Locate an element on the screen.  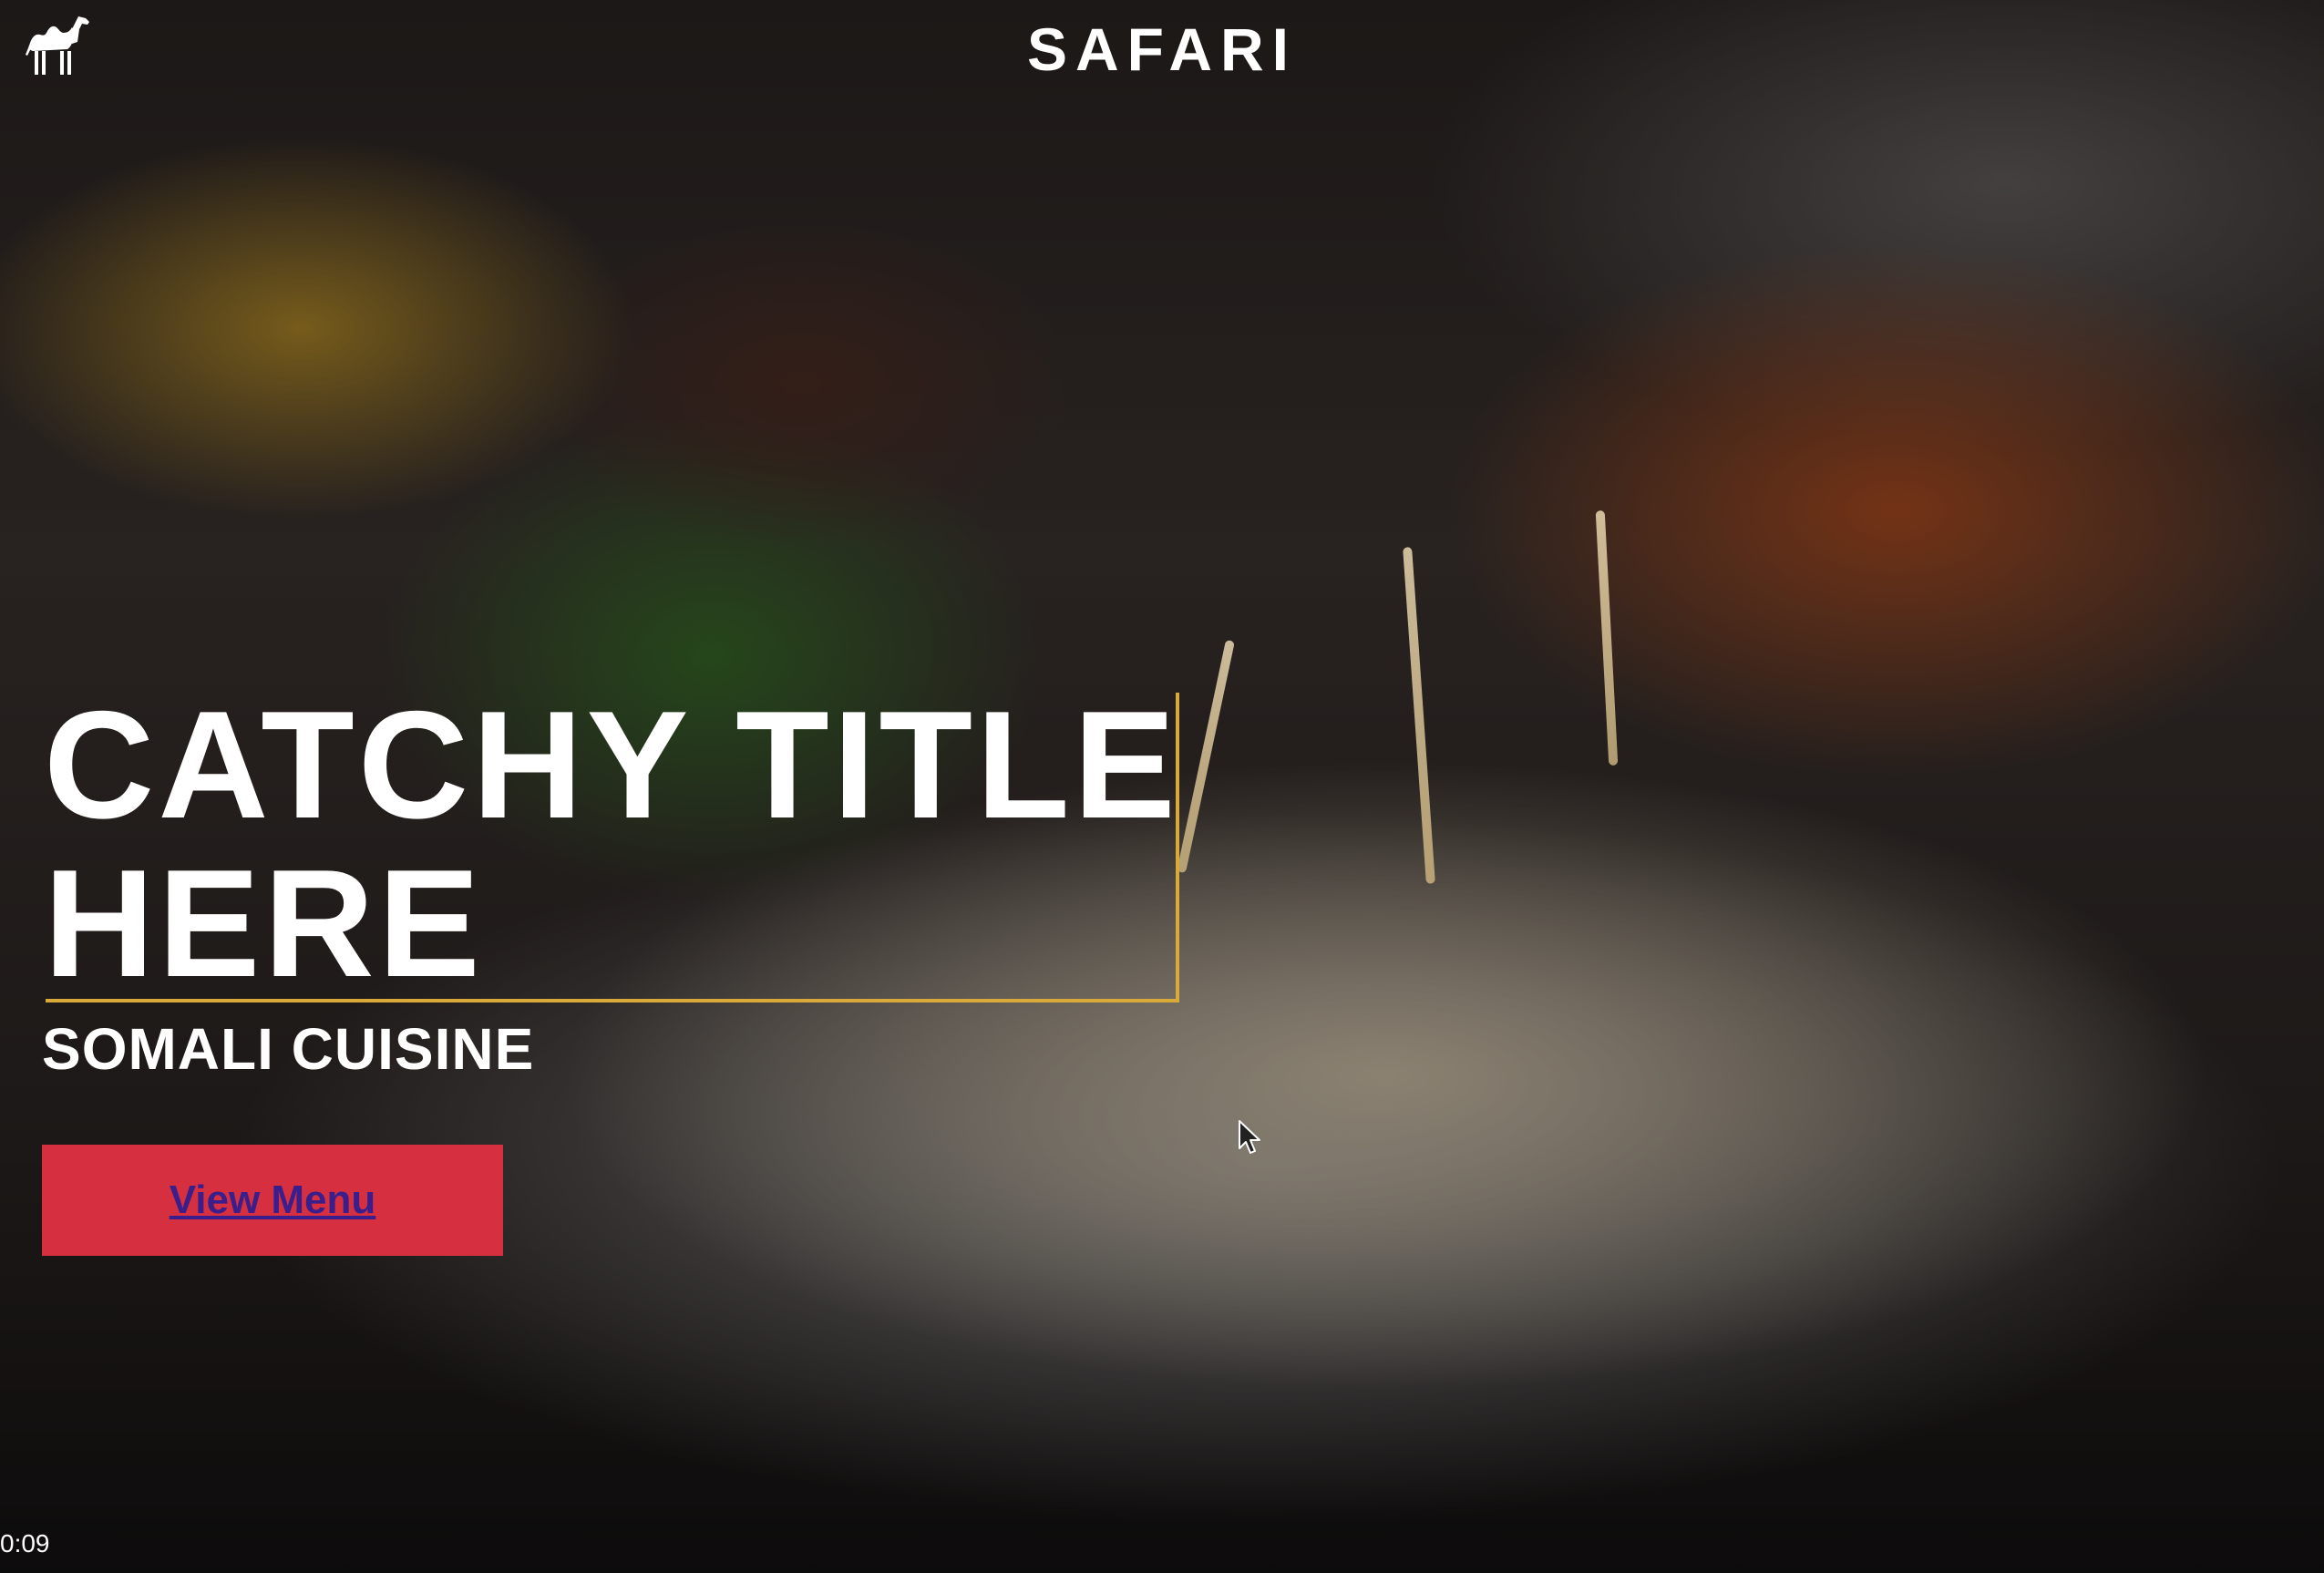
video-timestamp: 0:09 is located at coordinates (25, 1543).